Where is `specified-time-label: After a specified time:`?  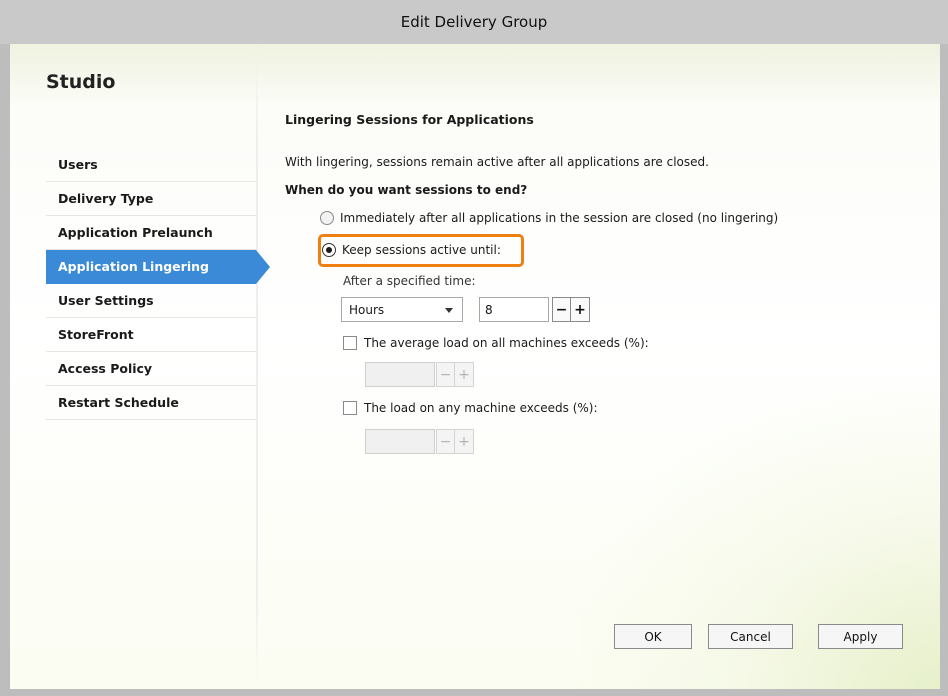
specified-time-label: After a specified time: is located at coordinates (409, 281).